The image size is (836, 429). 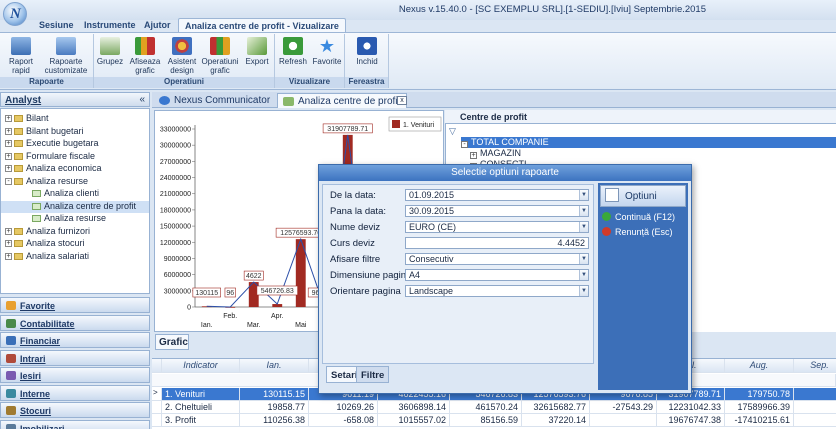 What do you see at coordinates (75, 424) in the screenshot?
I see `nav-imobilizari: Imobilizari` at bounding box center [75, 424].